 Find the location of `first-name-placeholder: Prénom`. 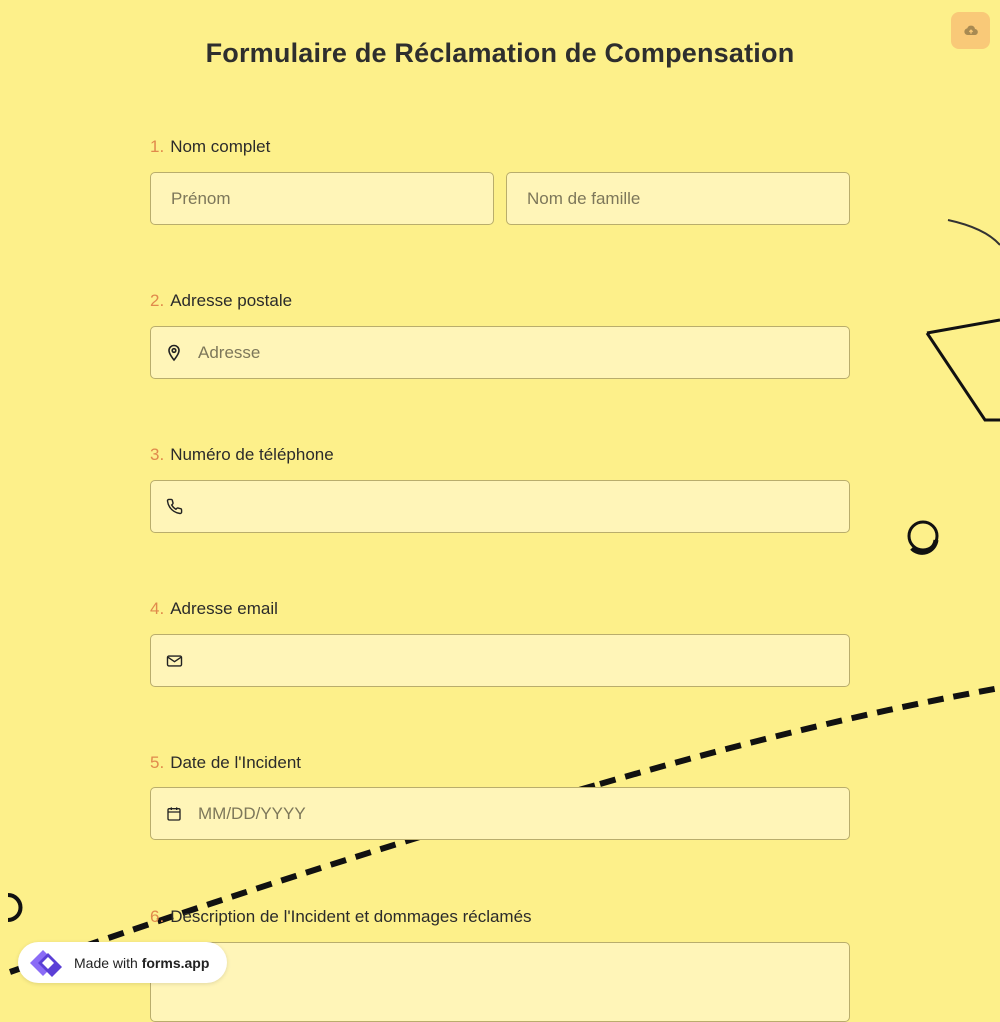

first-name-placeholder: Prénom is located at coordinates (201, 198).